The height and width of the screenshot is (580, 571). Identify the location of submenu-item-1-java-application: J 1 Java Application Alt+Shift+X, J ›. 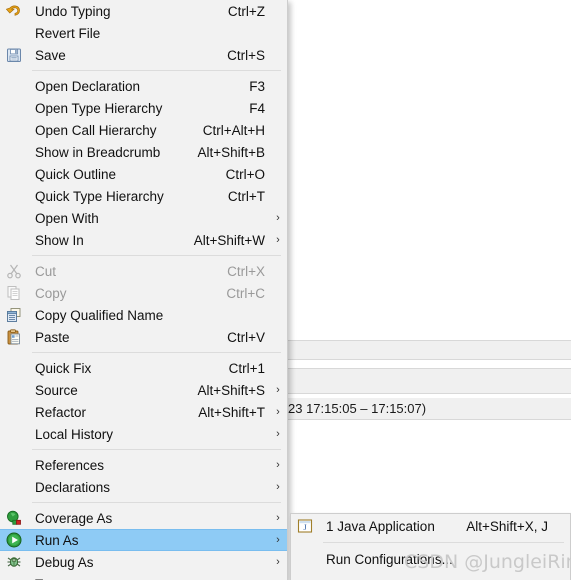
(430, 526).